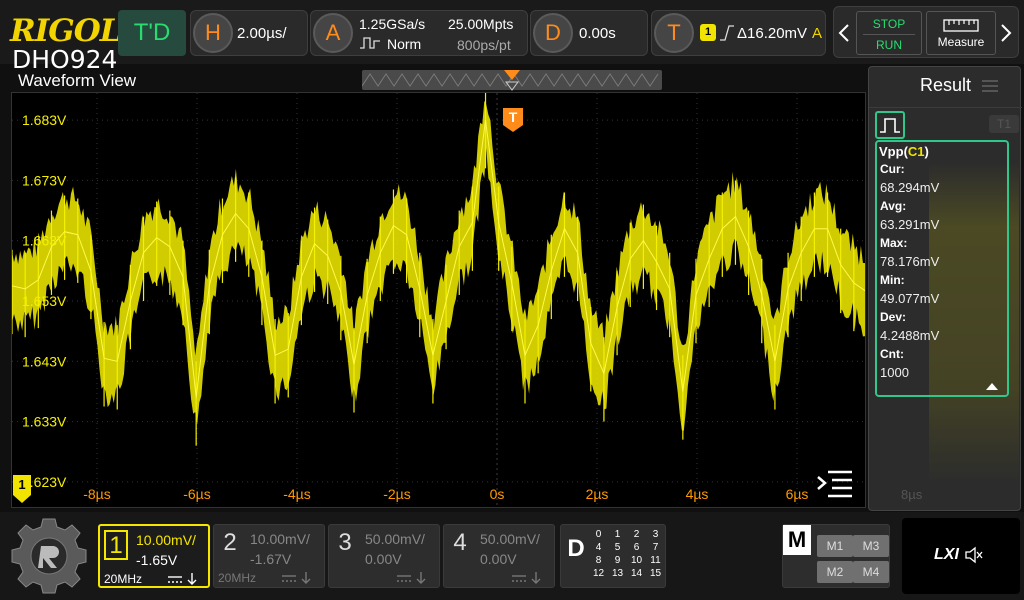 The width and height of the screenshot is (1024, 600). Describe the element at coordinates (916, 151) in the screenshot. I see `measurement-source: C1` at that location.